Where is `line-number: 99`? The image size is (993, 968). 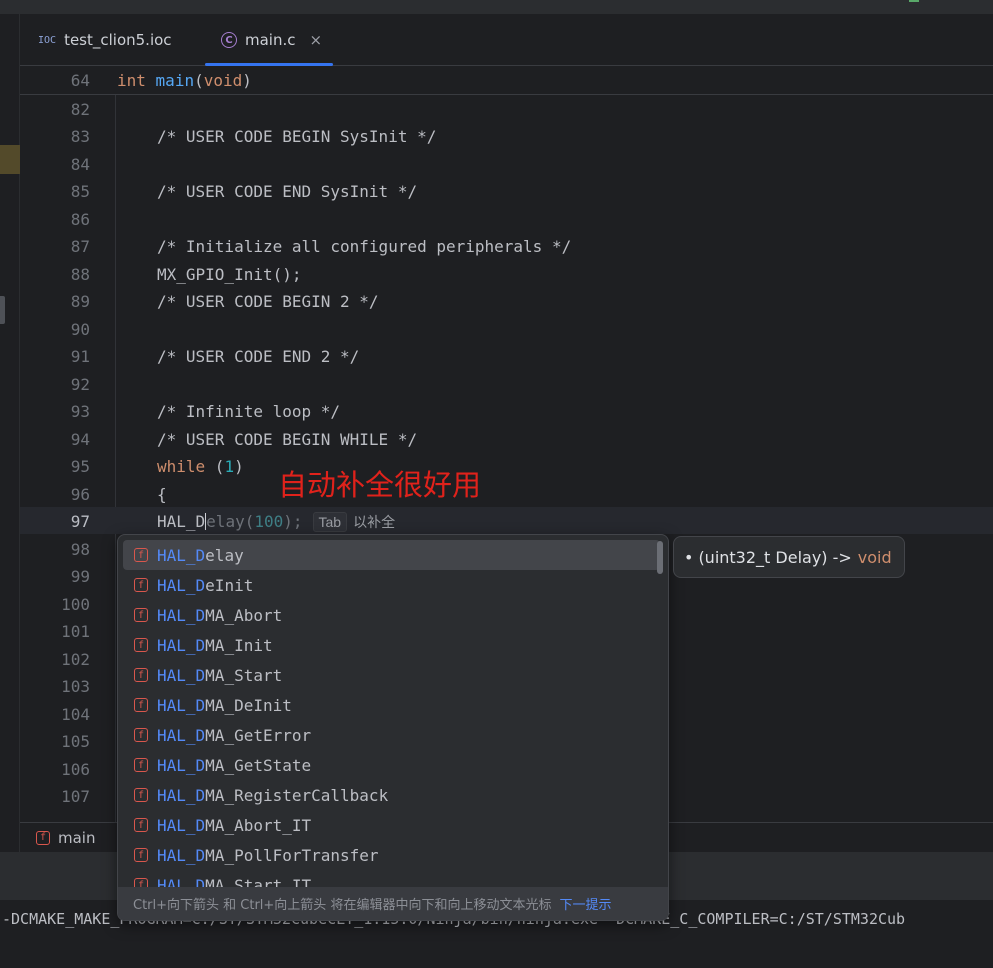 line-number: 99 is located at coordinates (80, 576).